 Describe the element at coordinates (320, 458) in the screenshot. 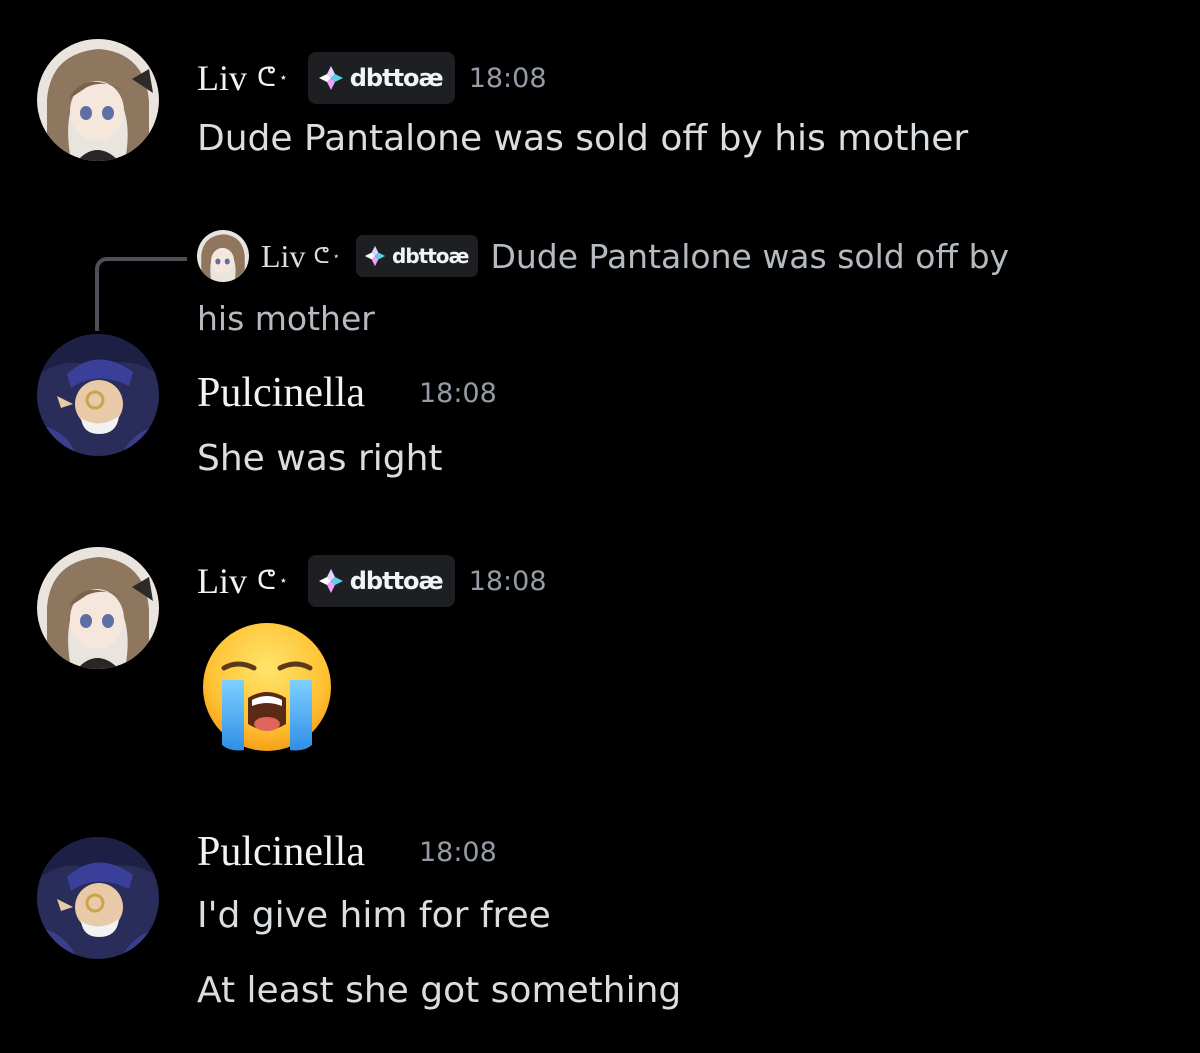

I see `message-text: She was right` at that location.